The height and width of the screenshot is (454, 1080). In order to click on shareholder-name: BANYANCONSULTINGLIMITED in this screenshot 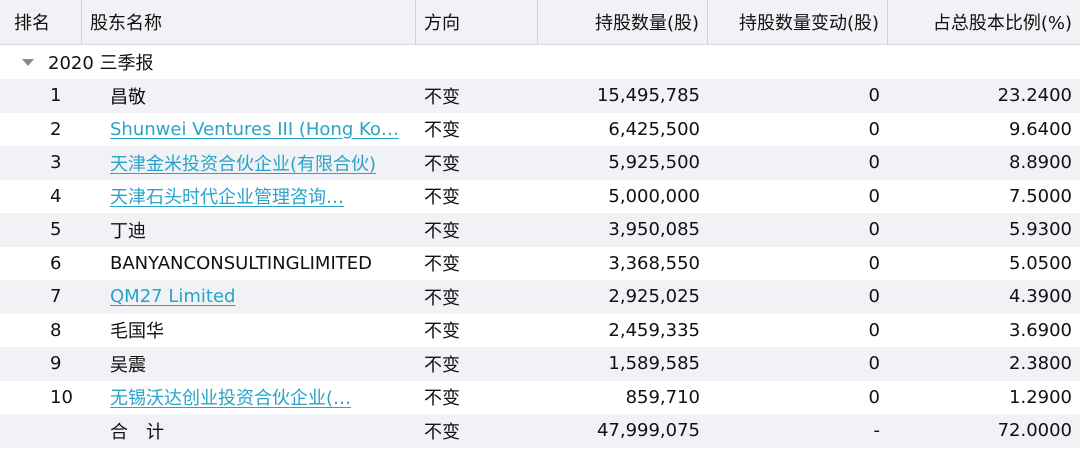, I will do `click(241, 263)`.